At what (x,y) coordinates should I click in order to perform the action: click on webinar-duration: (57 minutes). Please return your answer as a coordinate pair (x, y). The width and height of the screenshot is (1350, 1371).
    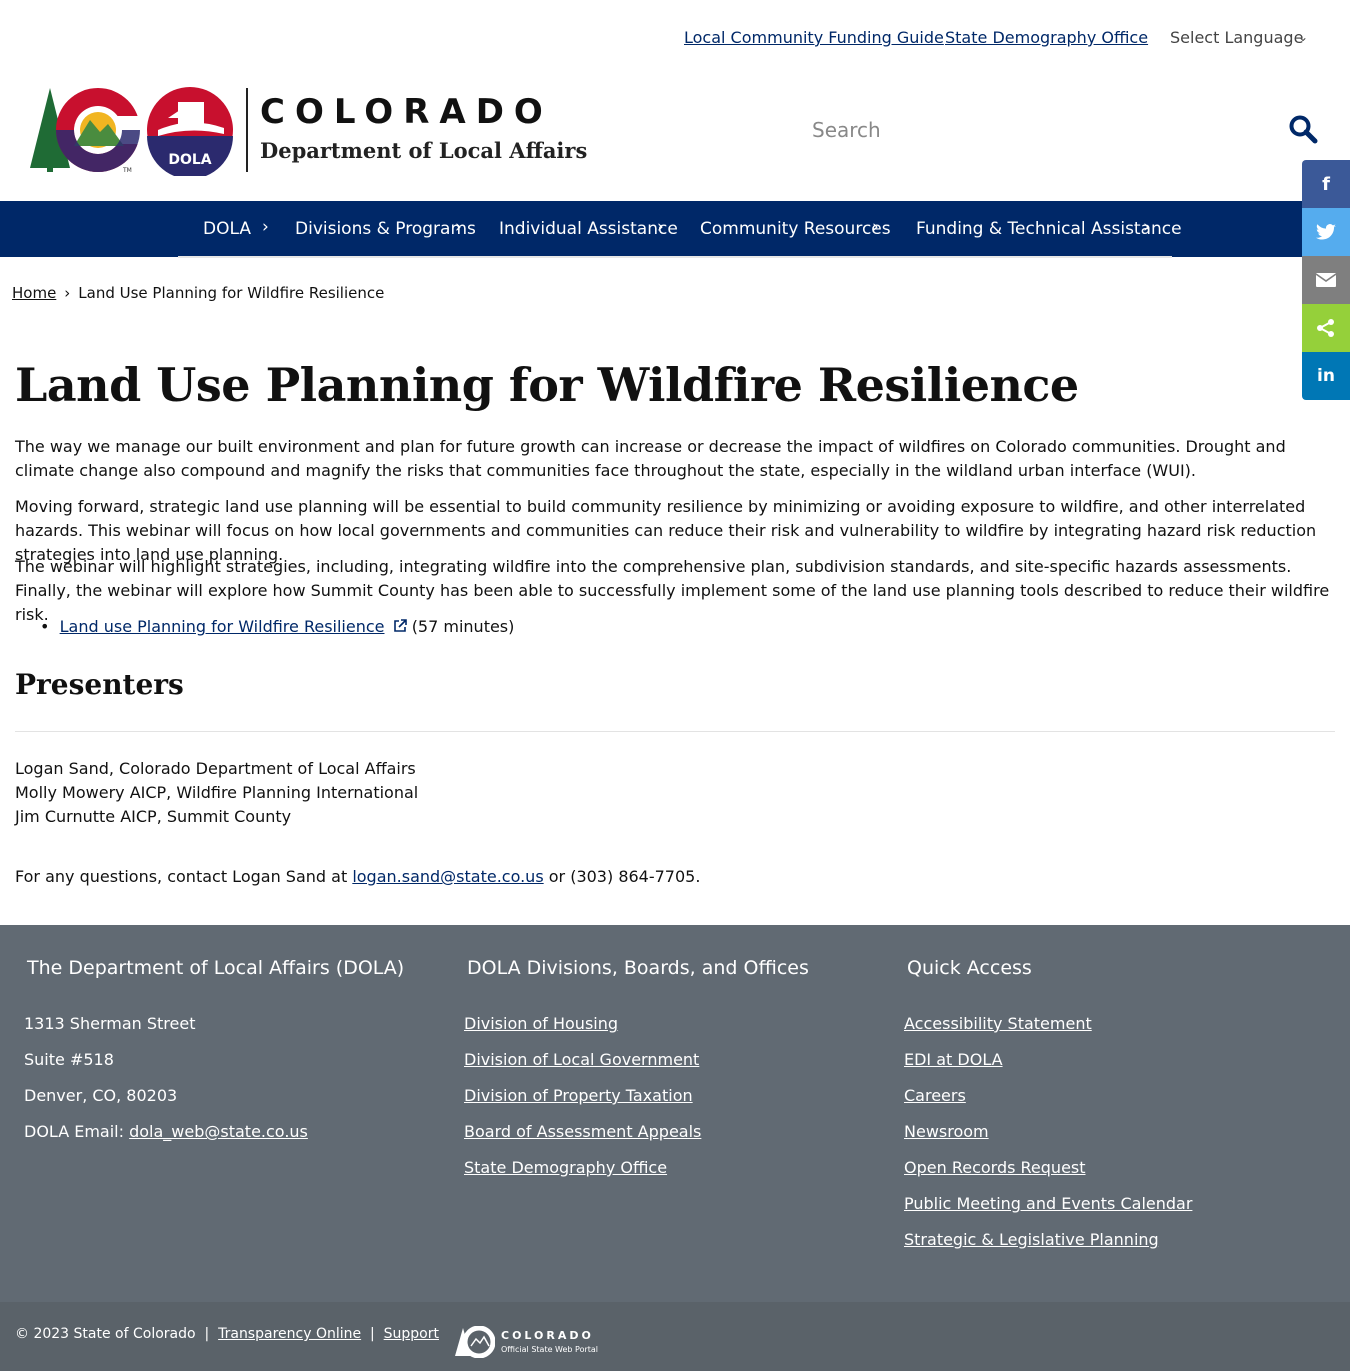
    Looking at the image, I should click on (463, 626).